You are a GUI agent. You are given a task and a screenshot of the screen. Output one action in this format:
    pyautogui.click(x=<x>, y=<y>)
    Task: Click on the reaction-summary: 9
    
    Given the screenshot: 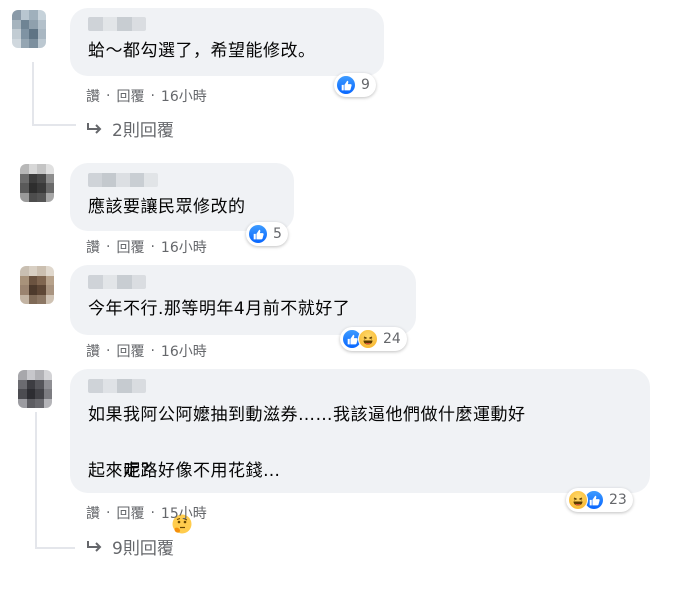 What is the action you would take?
    pyautogui.click(x=355, y=85)
    